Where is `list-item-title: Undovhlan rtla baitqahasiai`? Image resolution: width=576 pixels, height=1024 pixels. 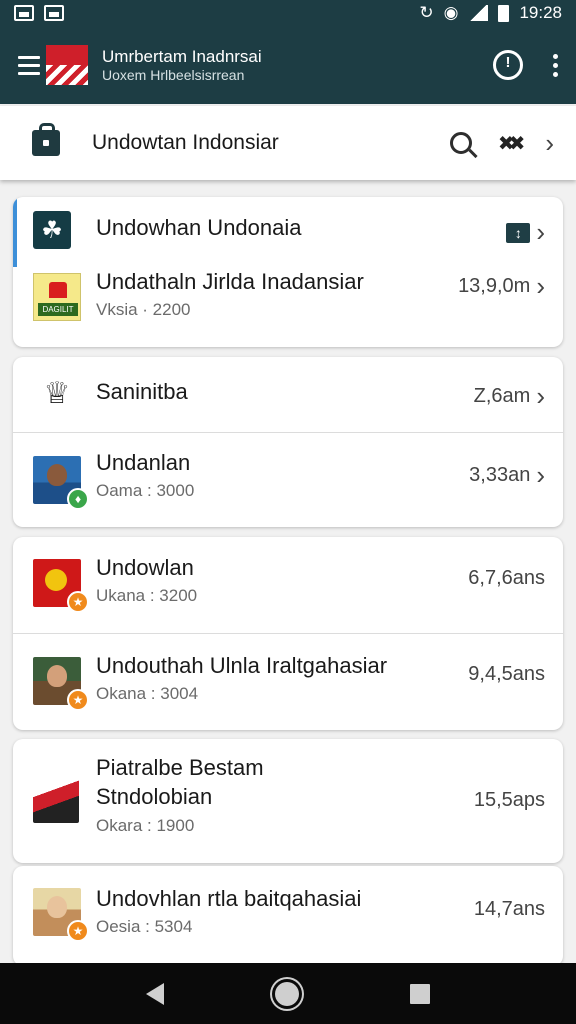 list-item-title: Undovhlan rtla baitqahasiai is located at coordinates (229, 898).